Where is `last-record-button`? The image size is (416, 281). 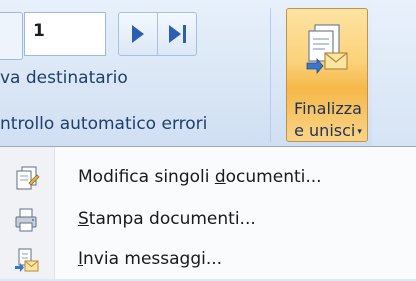 last-record-button is located at coordinates (177, 34).